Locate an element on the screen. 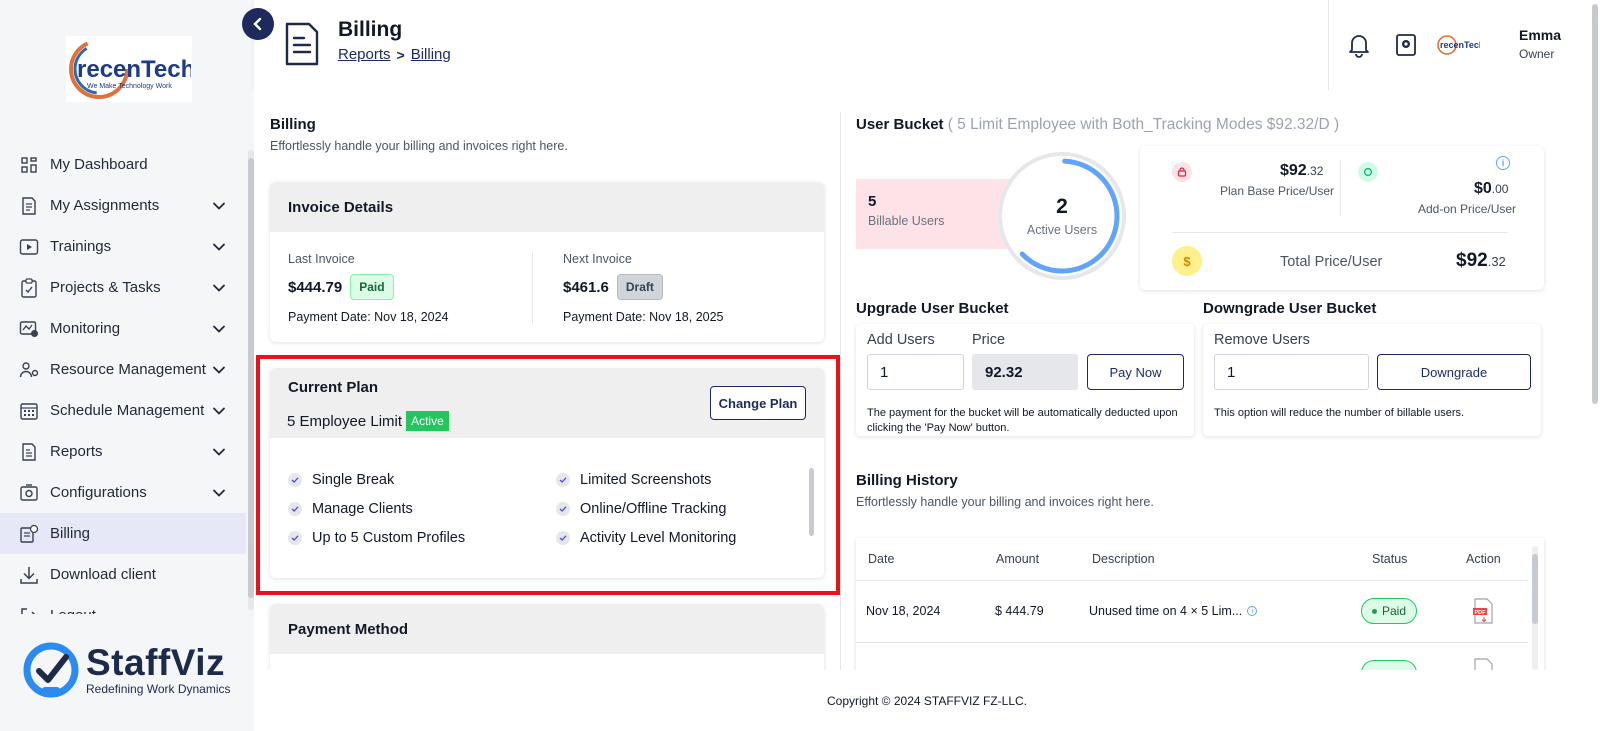 This screenshot has height=731, width=1600. sidebar-item-label: My Dashboard is located at coordinates (99, 164).